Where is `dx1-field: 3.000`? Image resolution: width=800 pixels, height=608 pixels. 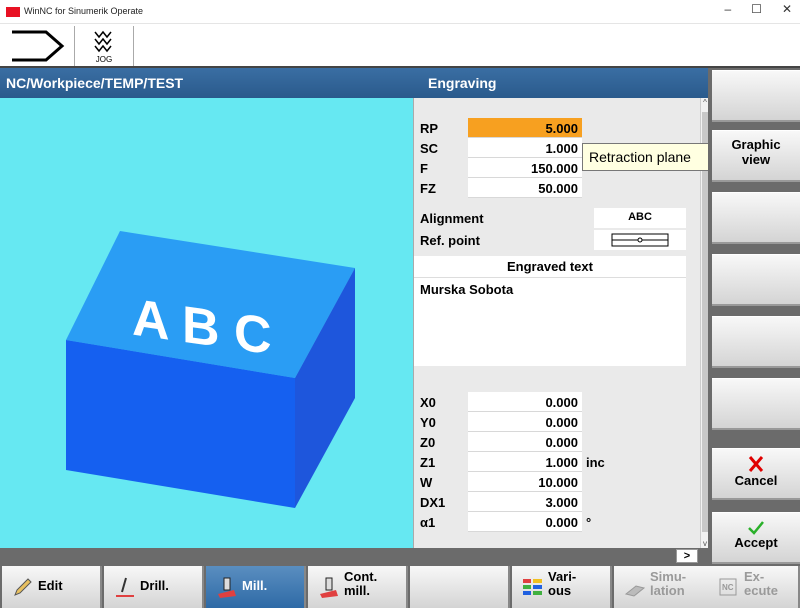 dx1-field: 3.000 is located at coordinates (525, 502).